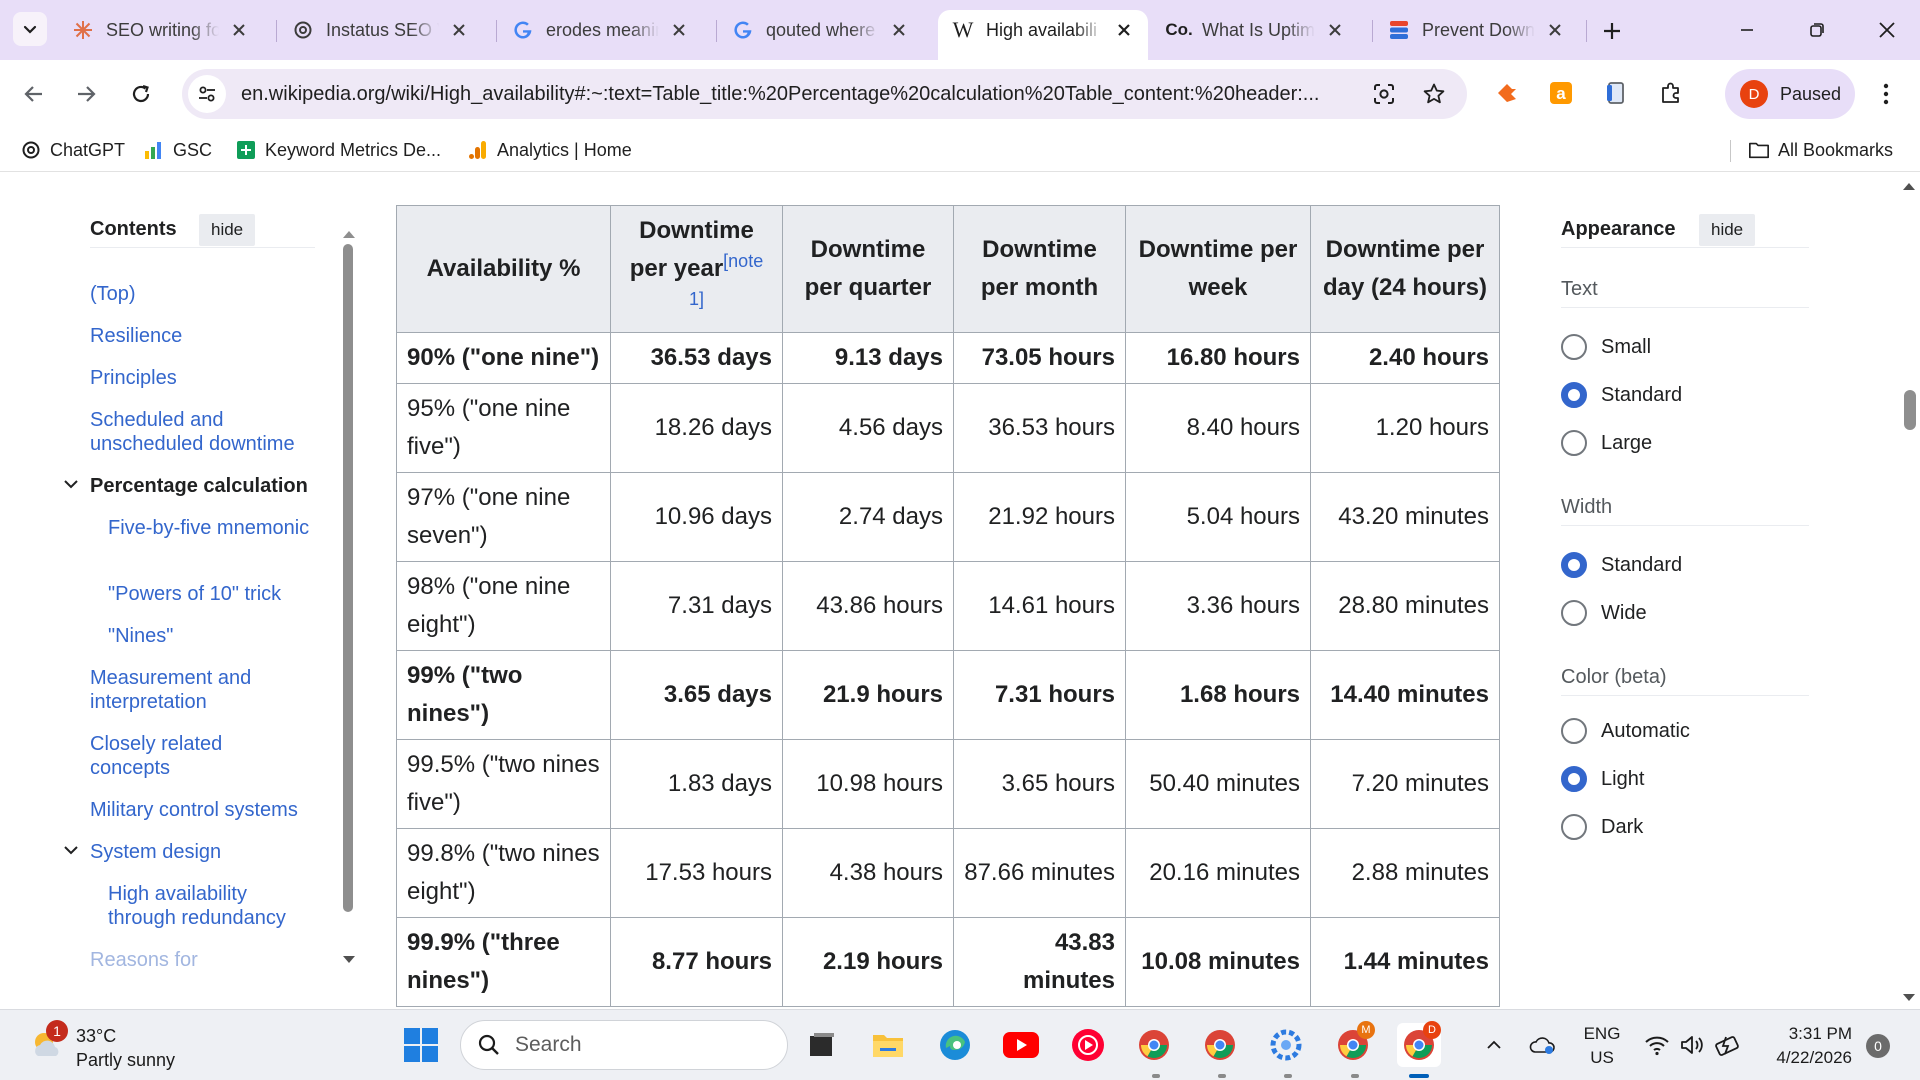 Image resolution: width=1920 pixels, height=1080 pixels. Describe the element at coordinates (1494, 1045) in the screenshot. I see `show-hidden-icons-button` at that location.